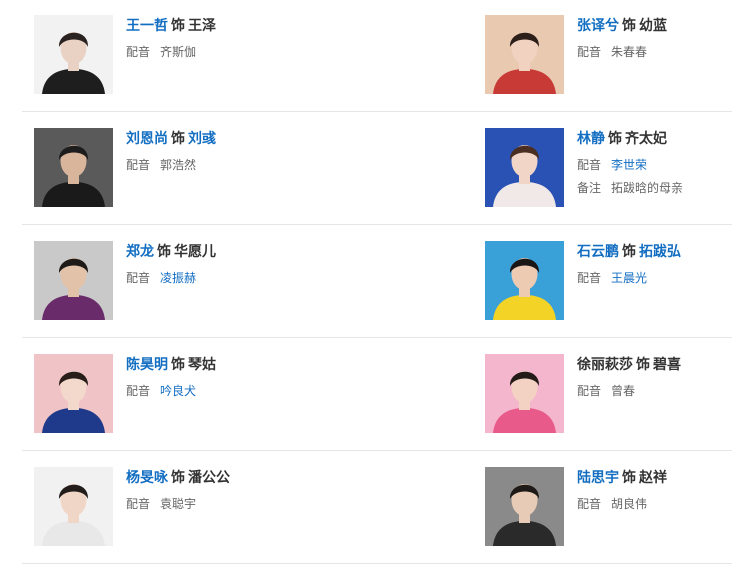 This screenshot has width=732, height=569. What do you see at coordinates (660, 252) in the screenshot?
I see `character-name-link: 拓跋弘` at bounding box center [660, 252].